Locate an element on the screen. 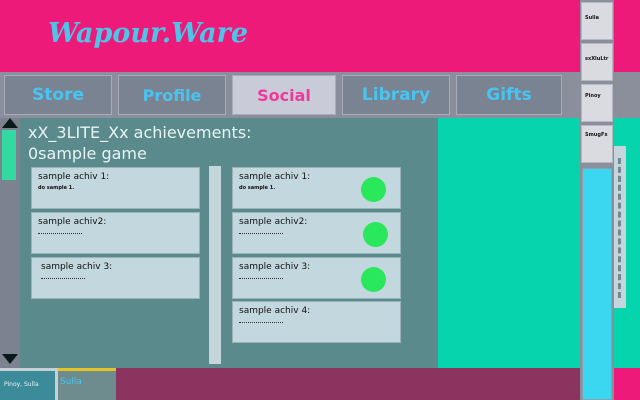  achievements-title-game: 0sample game is located at coordinates (87, 153).